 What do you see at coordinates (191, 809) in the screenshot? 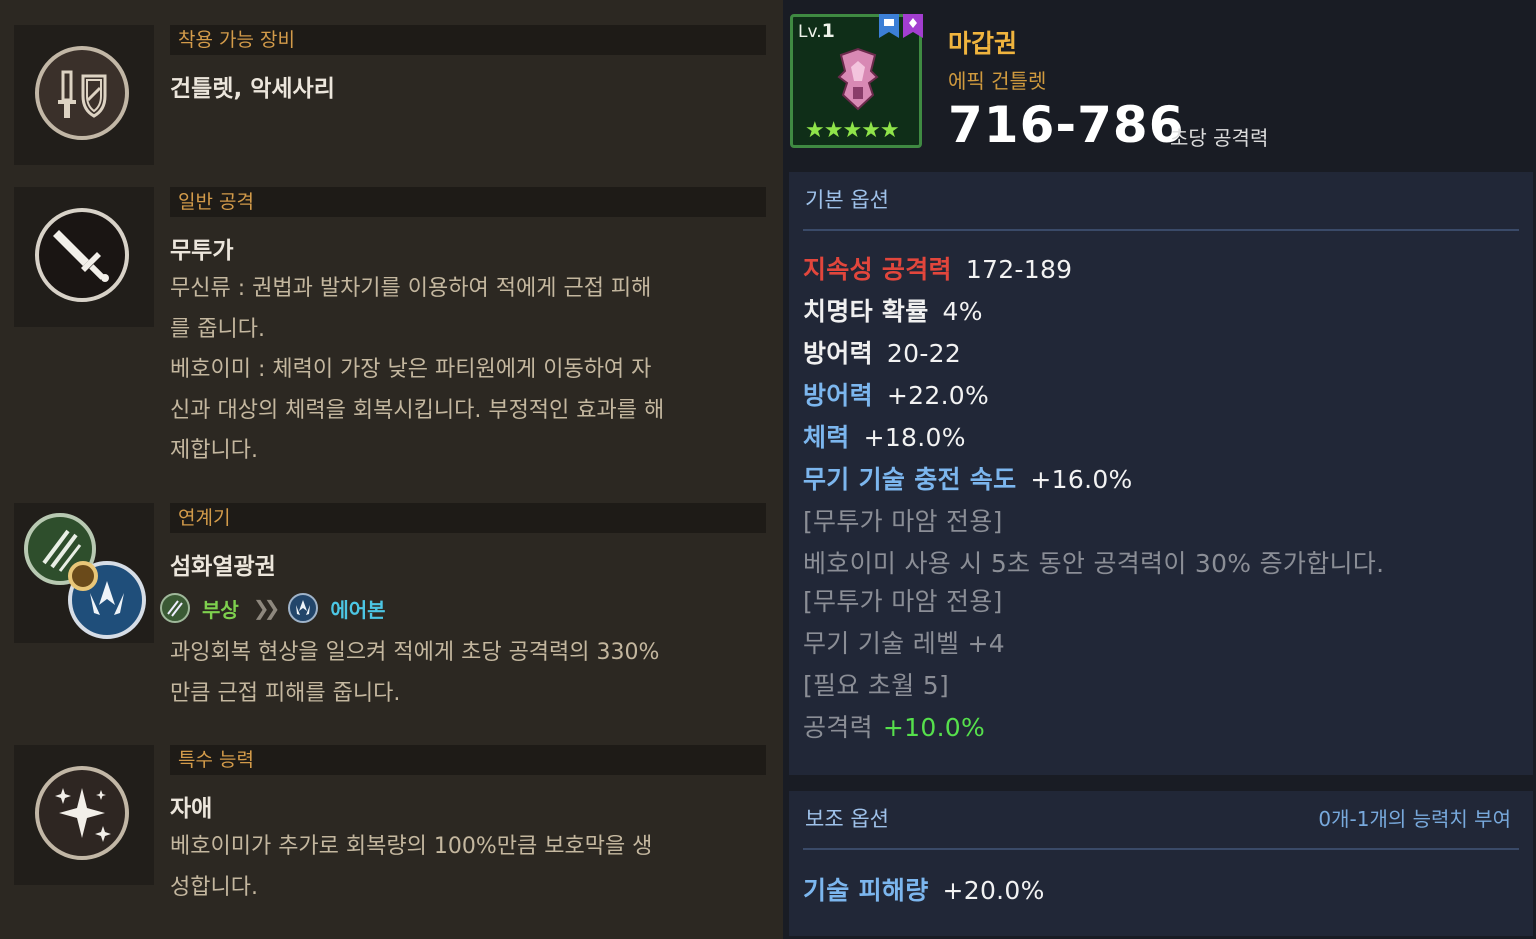
I see `special-ability-name: 자애` at bounding box center [191, 809].